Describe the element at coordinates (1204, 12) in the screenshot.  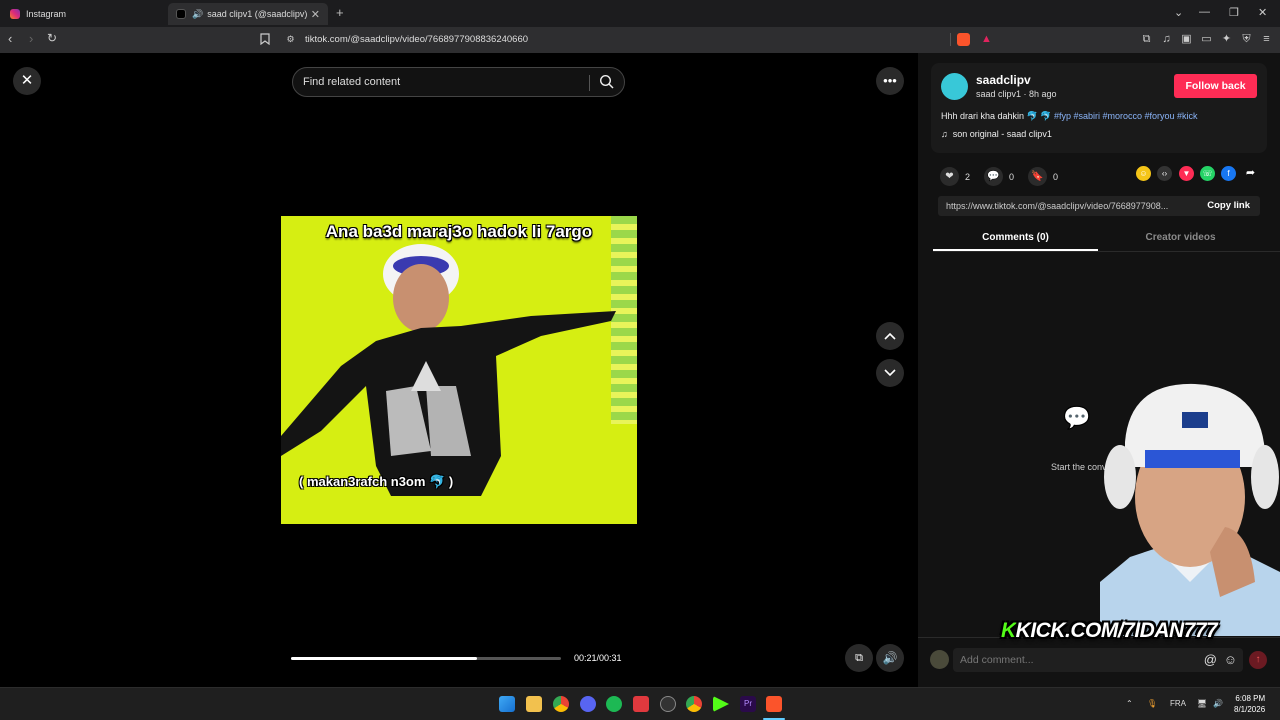
I see `minimize-button: —` at that location.